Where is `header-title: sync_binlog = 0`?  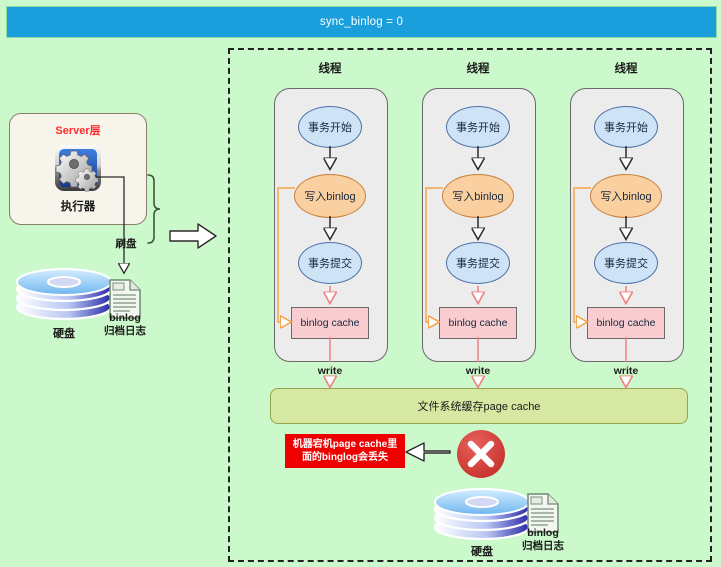 header-title: sync_binlog = 0 is located at coordinates (361, 22).